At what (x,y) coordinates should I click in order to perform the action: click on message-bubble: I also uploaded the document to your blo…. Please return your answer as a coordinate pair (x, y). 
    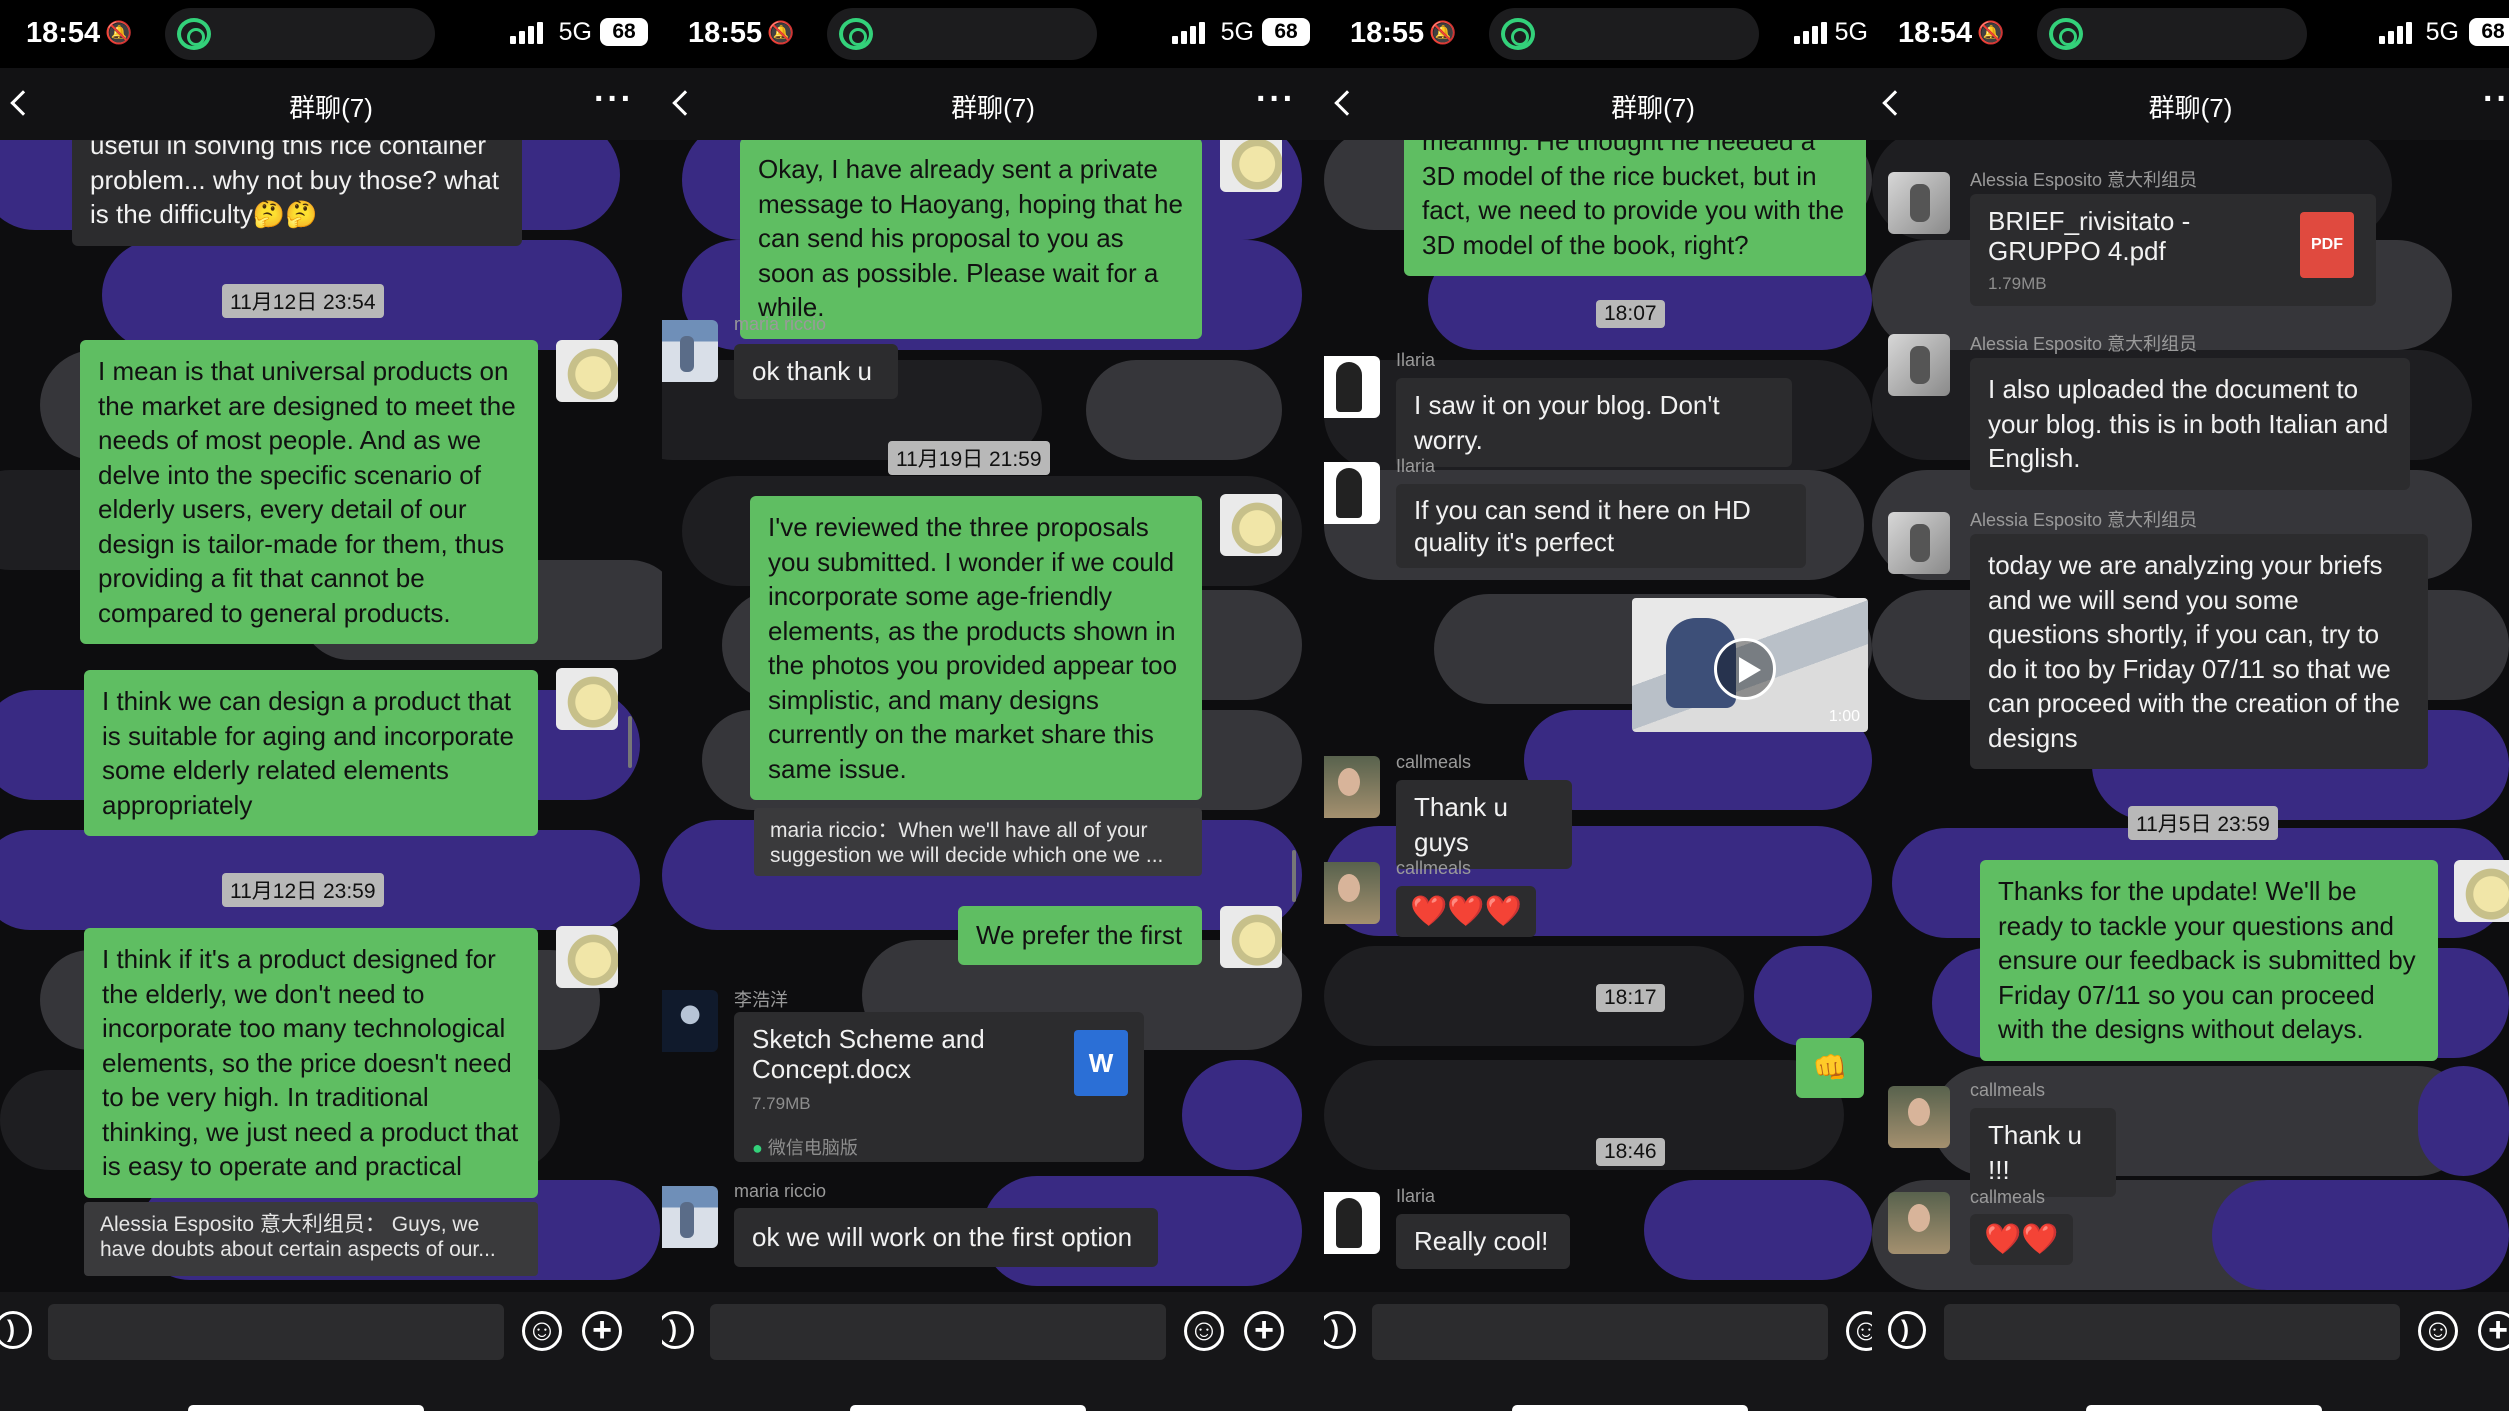
    Looking at the image, I should click on (2190, 424).